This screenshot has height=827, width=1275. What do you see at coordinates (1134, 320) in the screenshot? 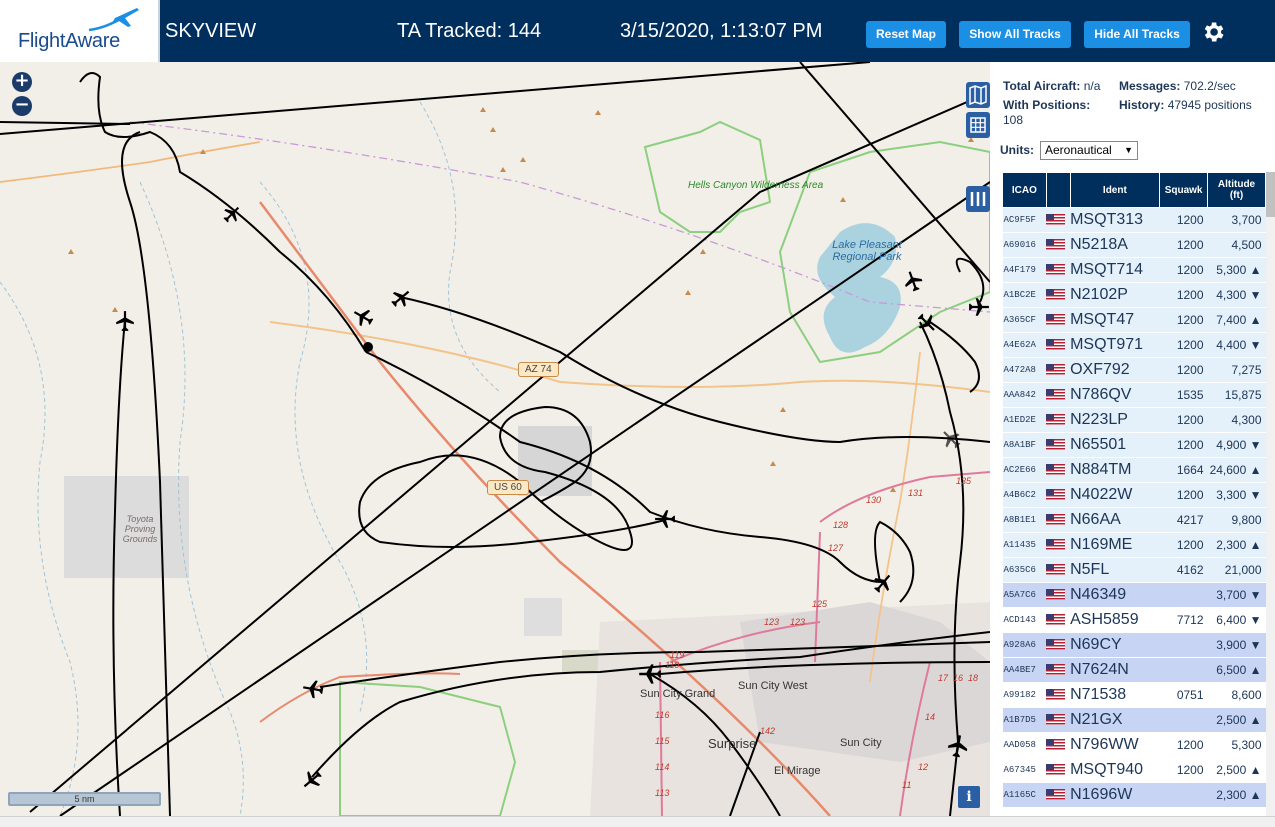
I see `table-row: A365CF MSQT47 1200 7,400 ▲` at bounding box center [1134, 320].